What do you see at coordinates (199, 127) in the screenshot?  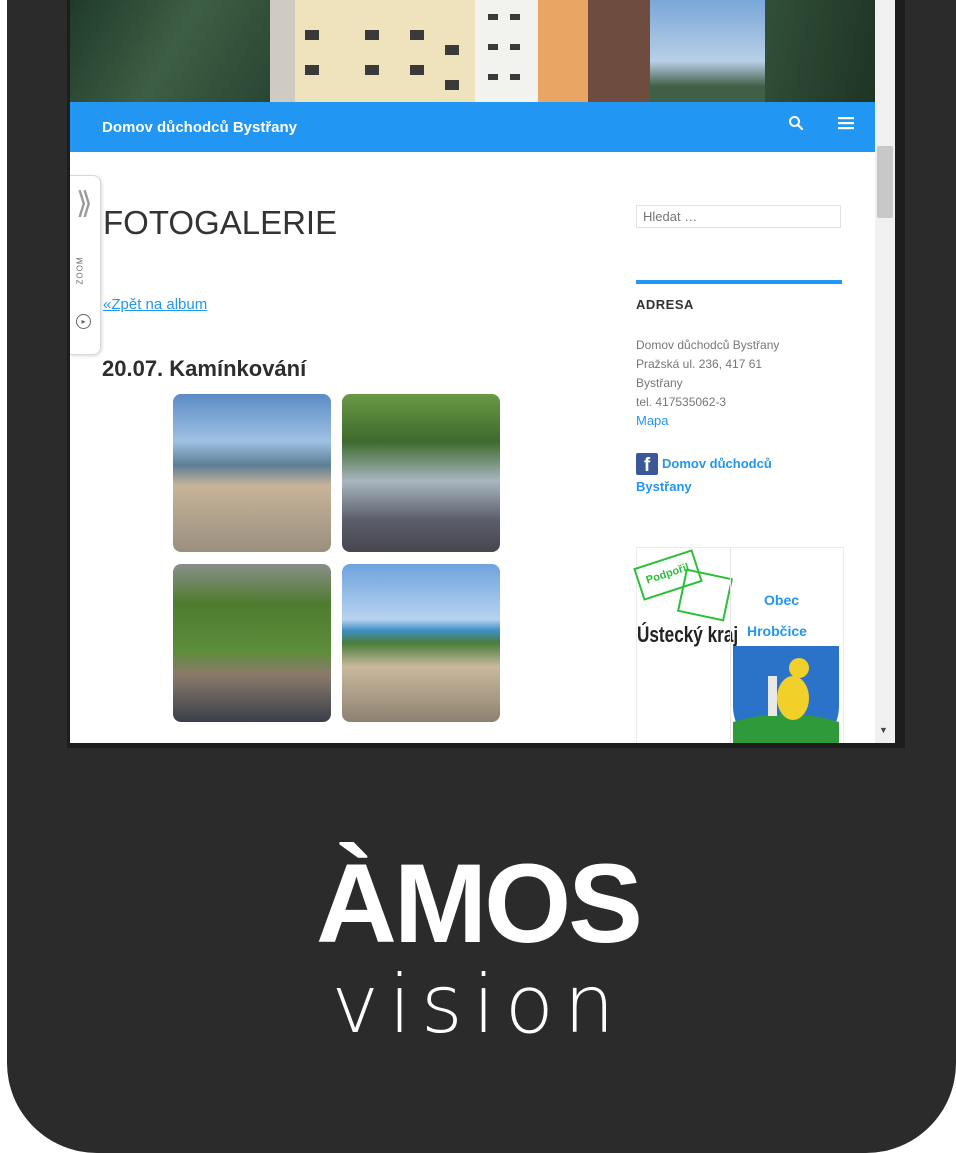 I see `site-title-link: Domov důchodců Bystřany` at bounding box center [199, 127].